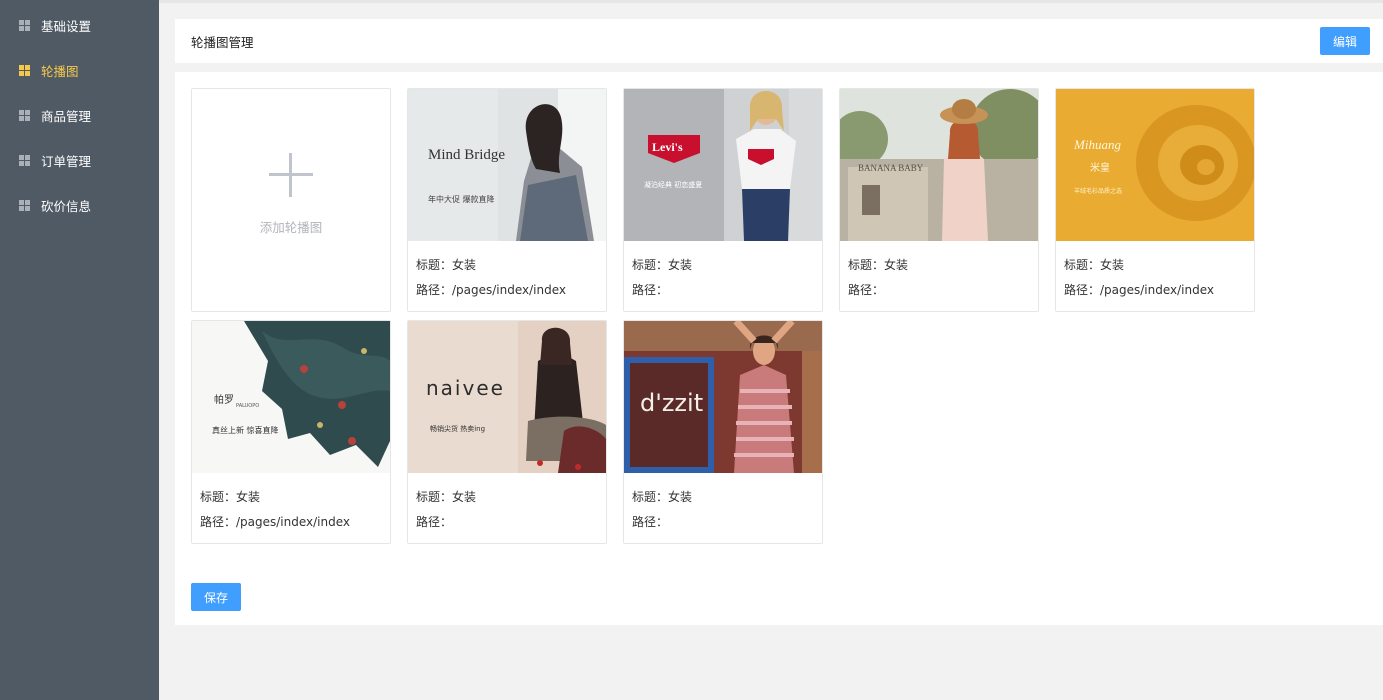  Describe the element at coordinates (1098, 191) in the screenshot. I see `banner-caption: 羊绒毛衫品质之选` at that location.